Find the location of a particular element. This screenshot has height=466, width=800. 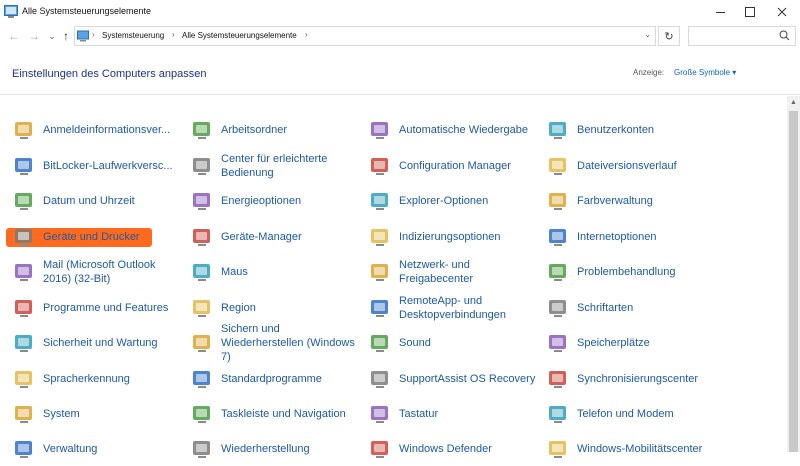

control-panel-item: Configuration Manager is located at coordinates (454, 166).